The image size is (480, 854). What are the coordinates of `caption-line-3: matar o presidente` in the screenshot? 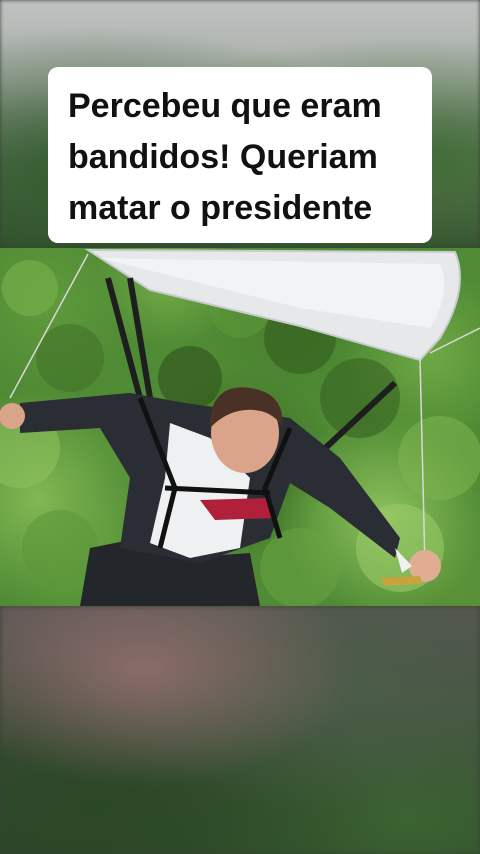 It's located at (220, 208).